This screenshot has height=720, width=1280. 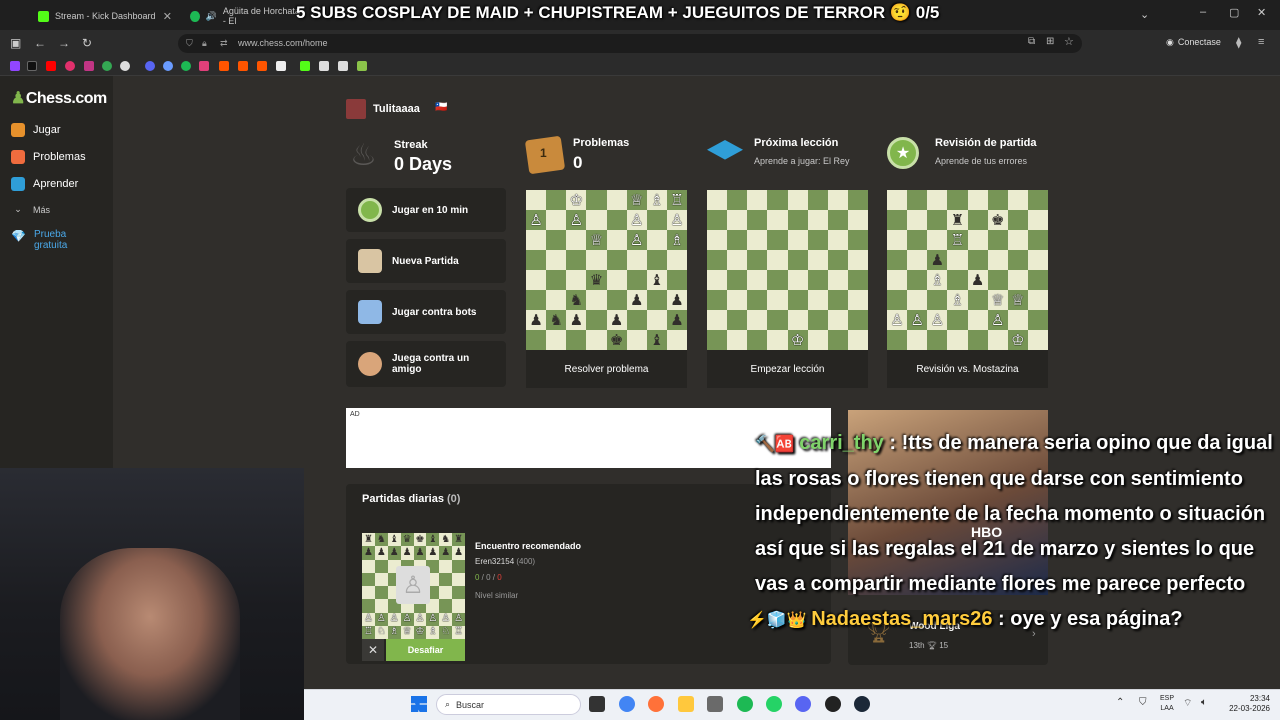 What do you see at coordinates (394, 632) in the screenshot?
I see `board-square: ♗` at bounding box center [394, 632].